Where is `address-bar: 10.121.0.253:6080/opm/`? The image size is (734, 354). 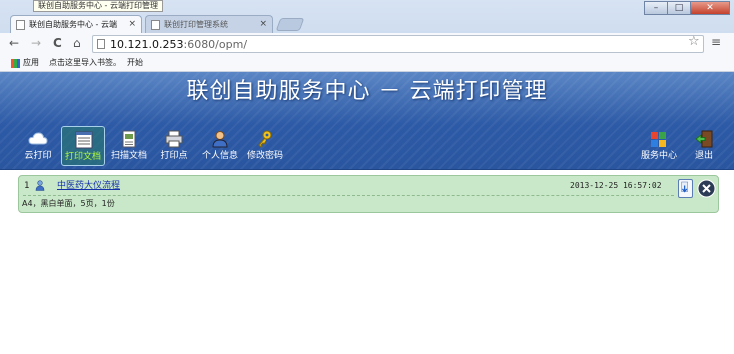
address-bar: 10.121.0.253:6080/opm/ is located at coordinates (398, 44).